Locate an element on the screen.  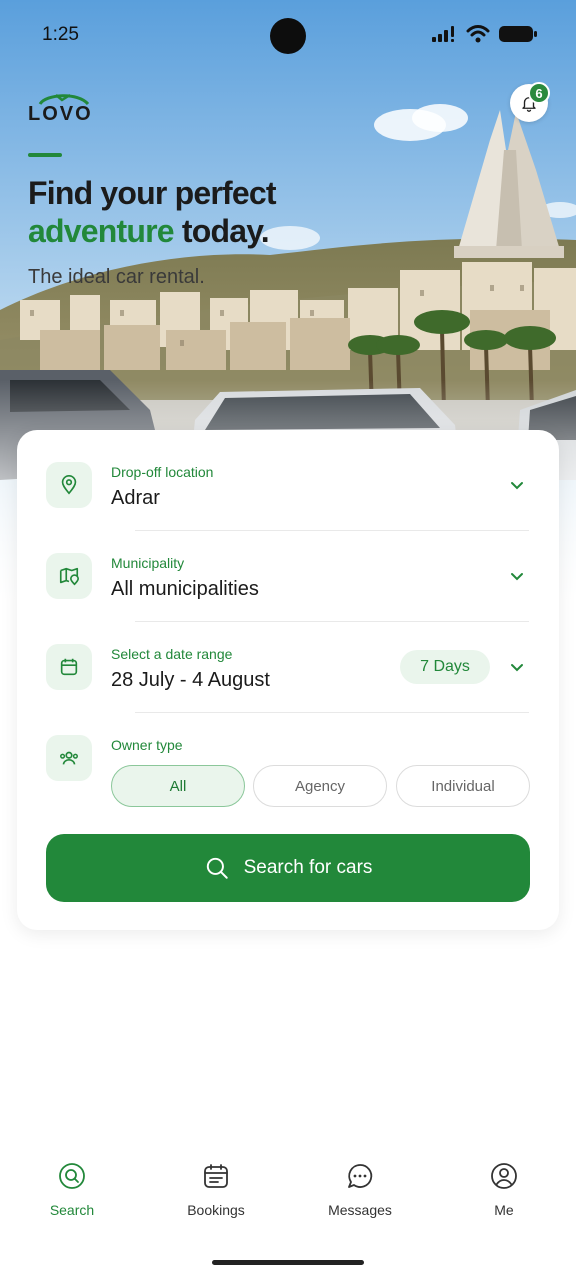
search-cars-button: Search for cars is located at coordinates (288, 868).